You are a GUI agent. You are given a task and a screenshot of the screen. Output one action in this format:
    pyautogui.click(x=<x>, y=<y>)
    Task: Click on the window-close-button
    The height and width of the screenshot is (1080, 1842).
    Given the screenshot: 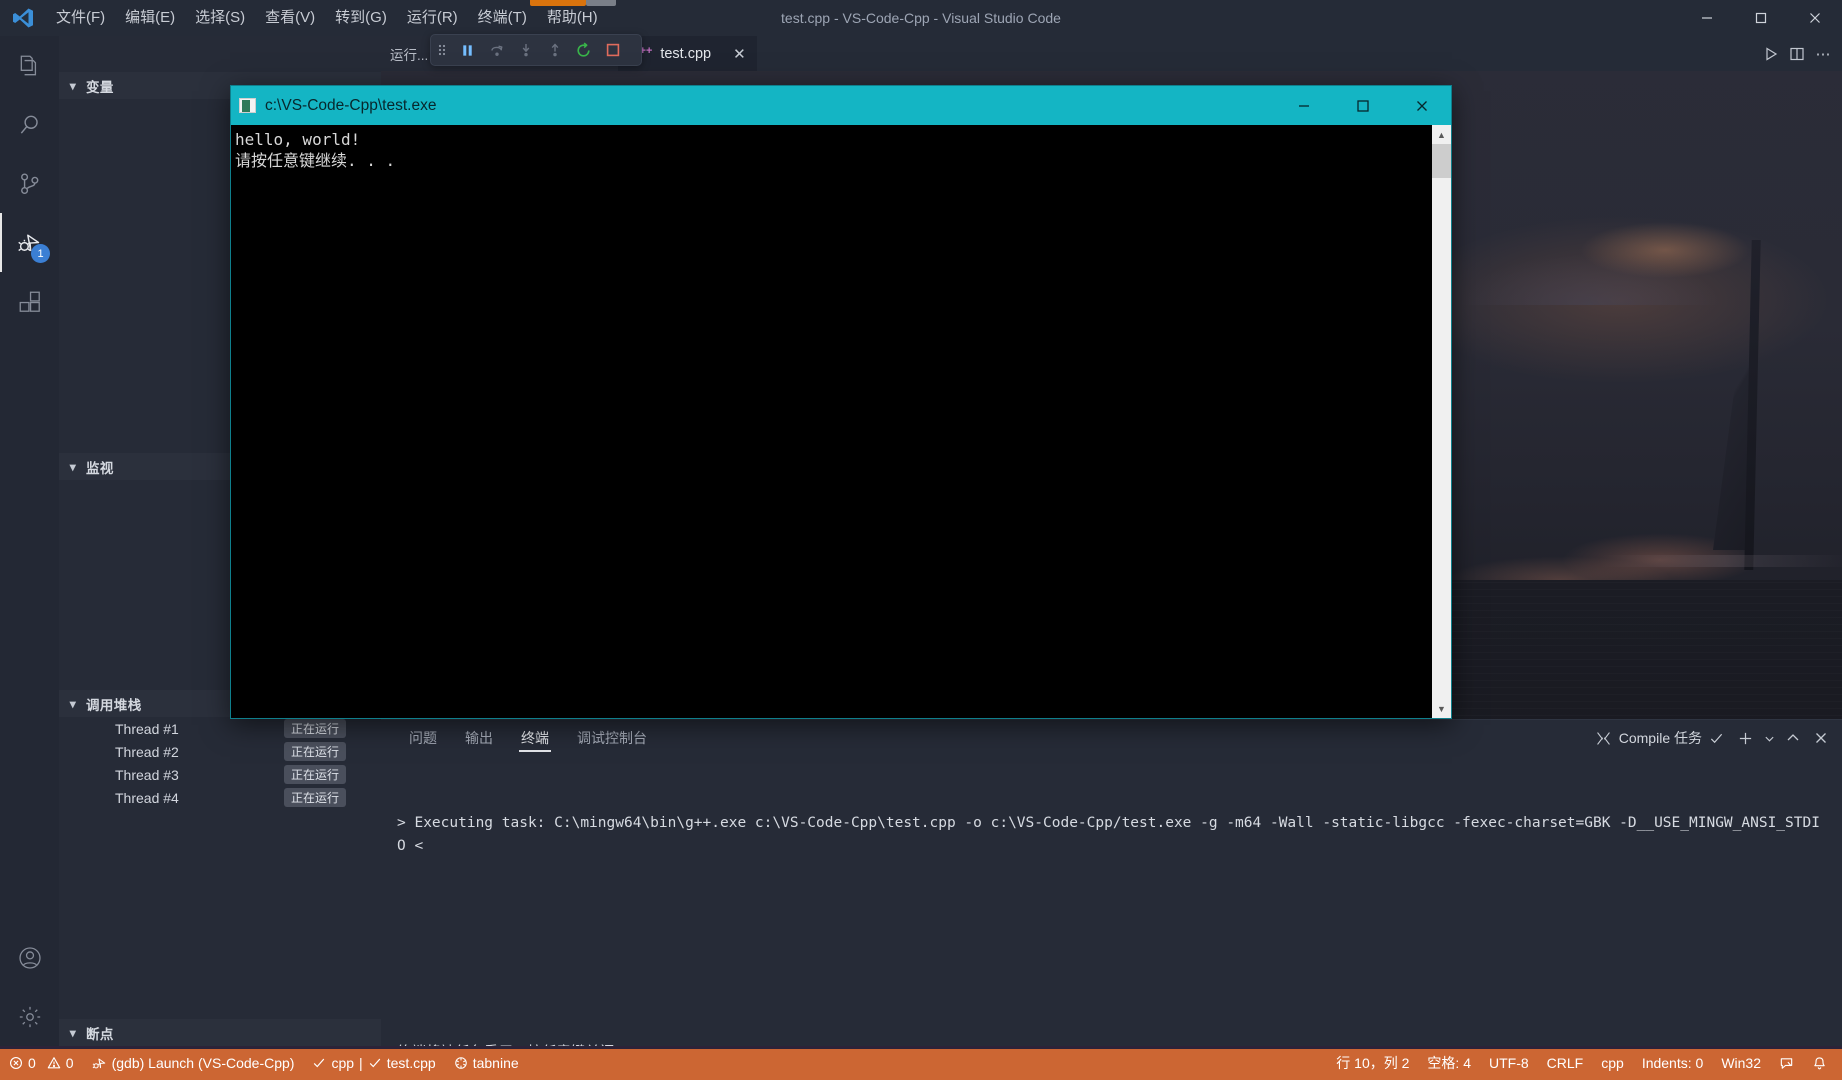 What is the action you would take?
    pyautogui.click(x=1815, y=18)
    